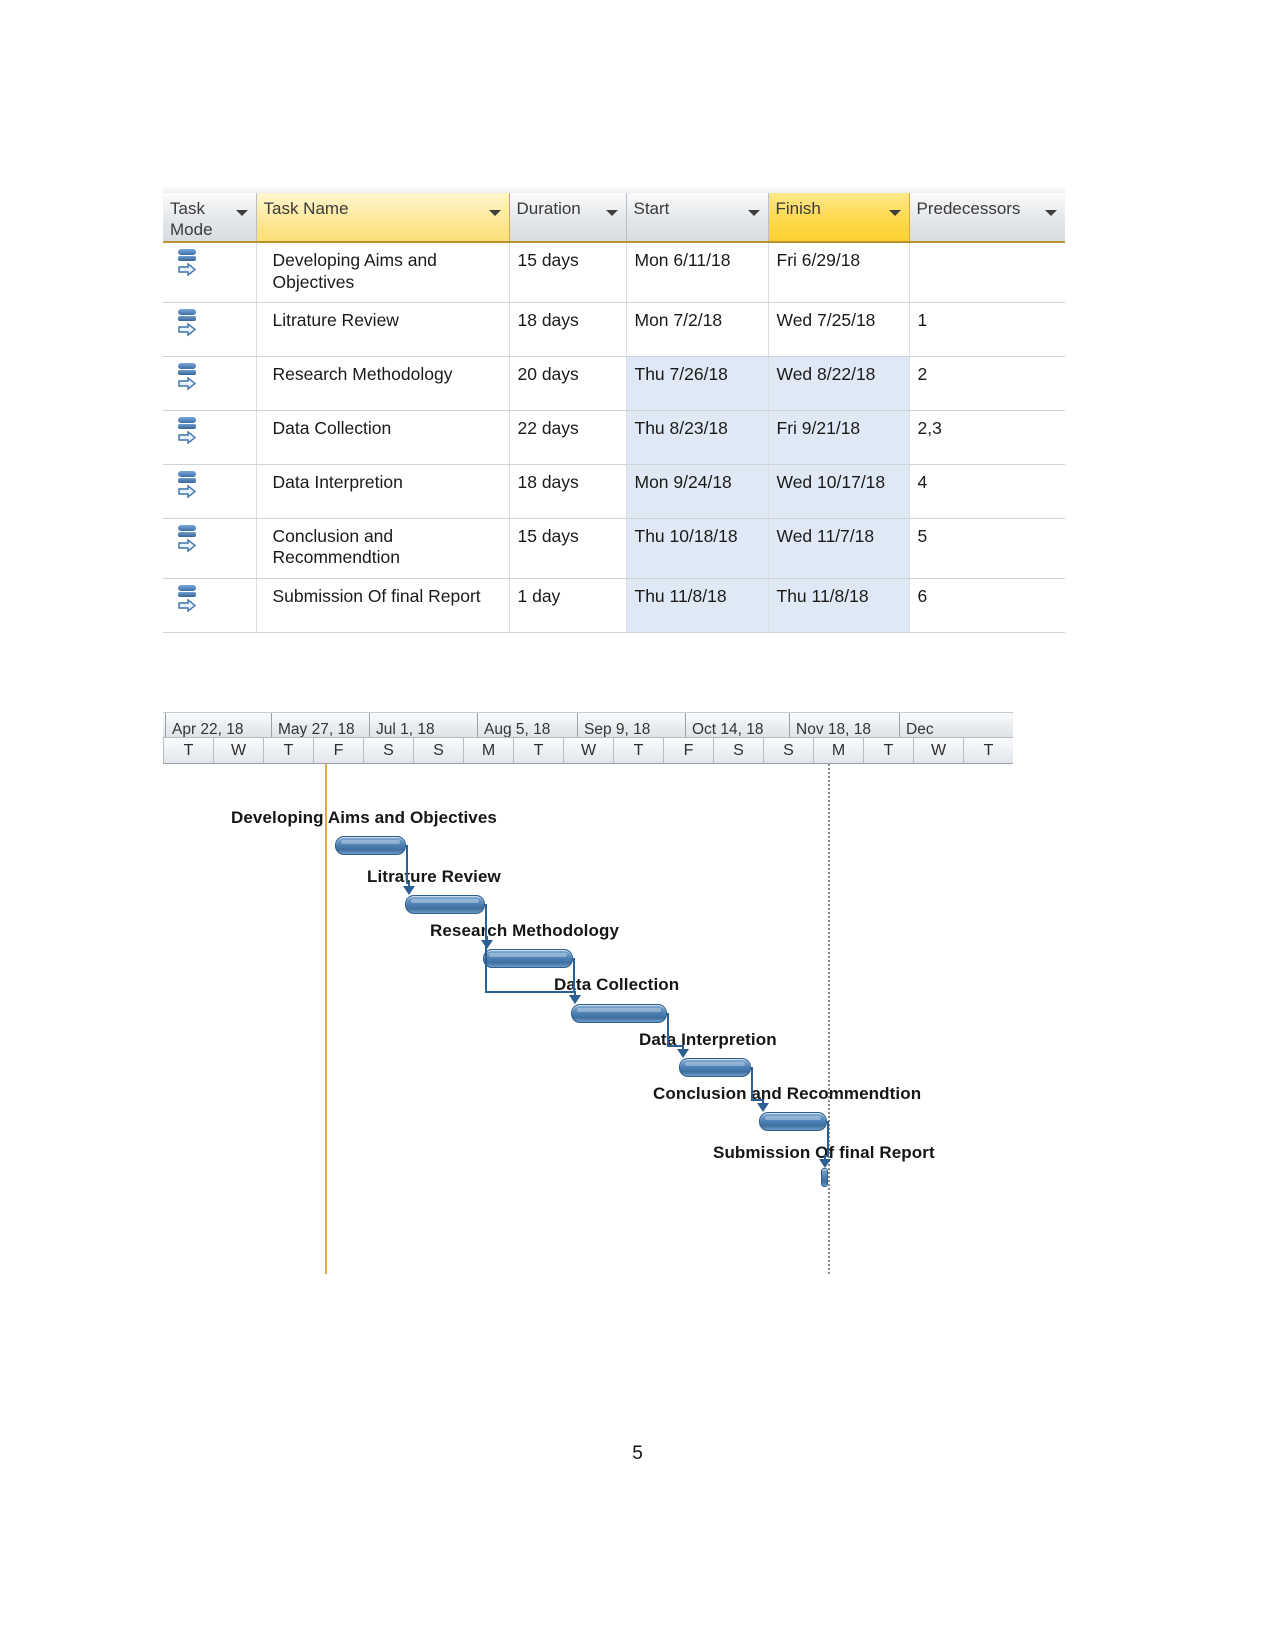 The width and height of the screenshot is (1275, 1650). Describe the element at coordinates (839, 437) in the screenshot. I see `cell-finish: Fri 9/21/18` at that location.